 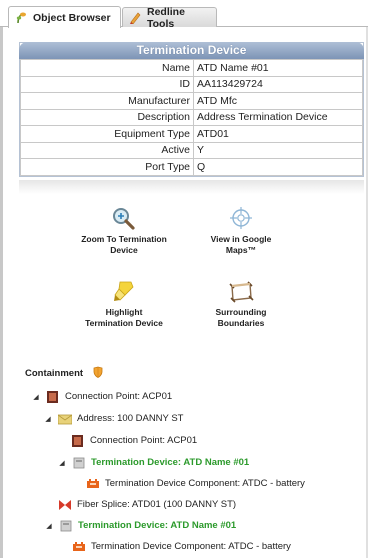 I want to click on panel-title: Termination Device, so click(x=191, y=50).